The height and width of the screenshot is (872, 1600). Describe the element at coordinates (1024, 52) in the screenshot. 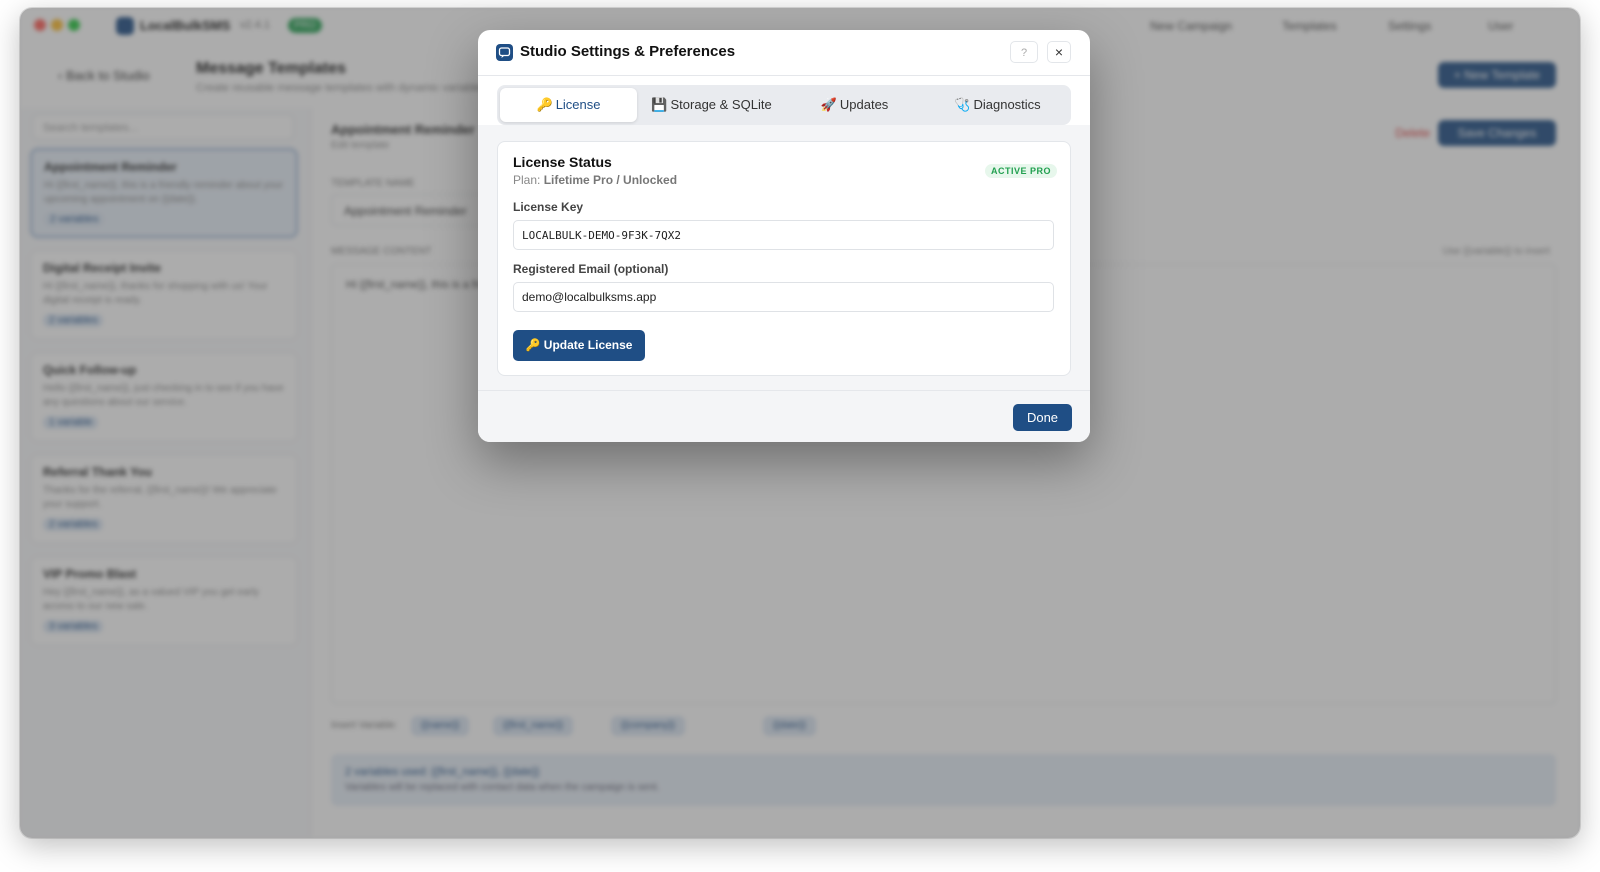

I see `help-button: ?` at that location.